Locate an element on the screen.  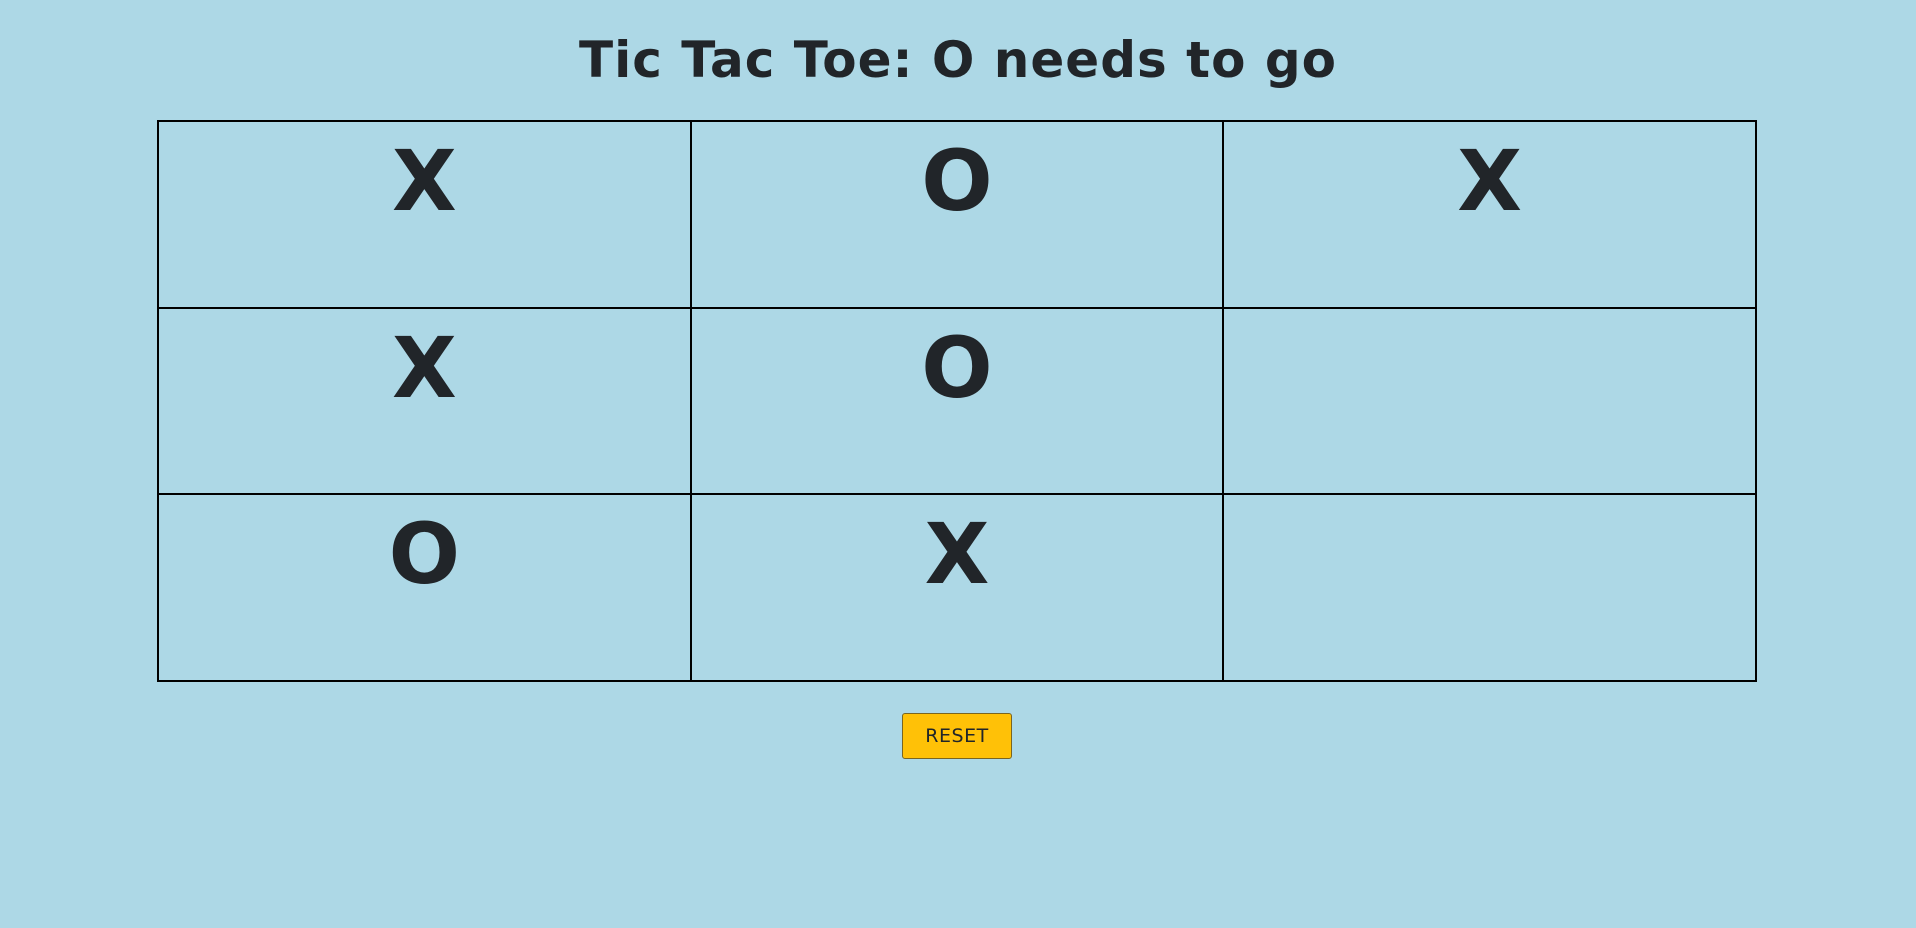
board-cell-r1-c1: X is located at coordinates (424, 214).